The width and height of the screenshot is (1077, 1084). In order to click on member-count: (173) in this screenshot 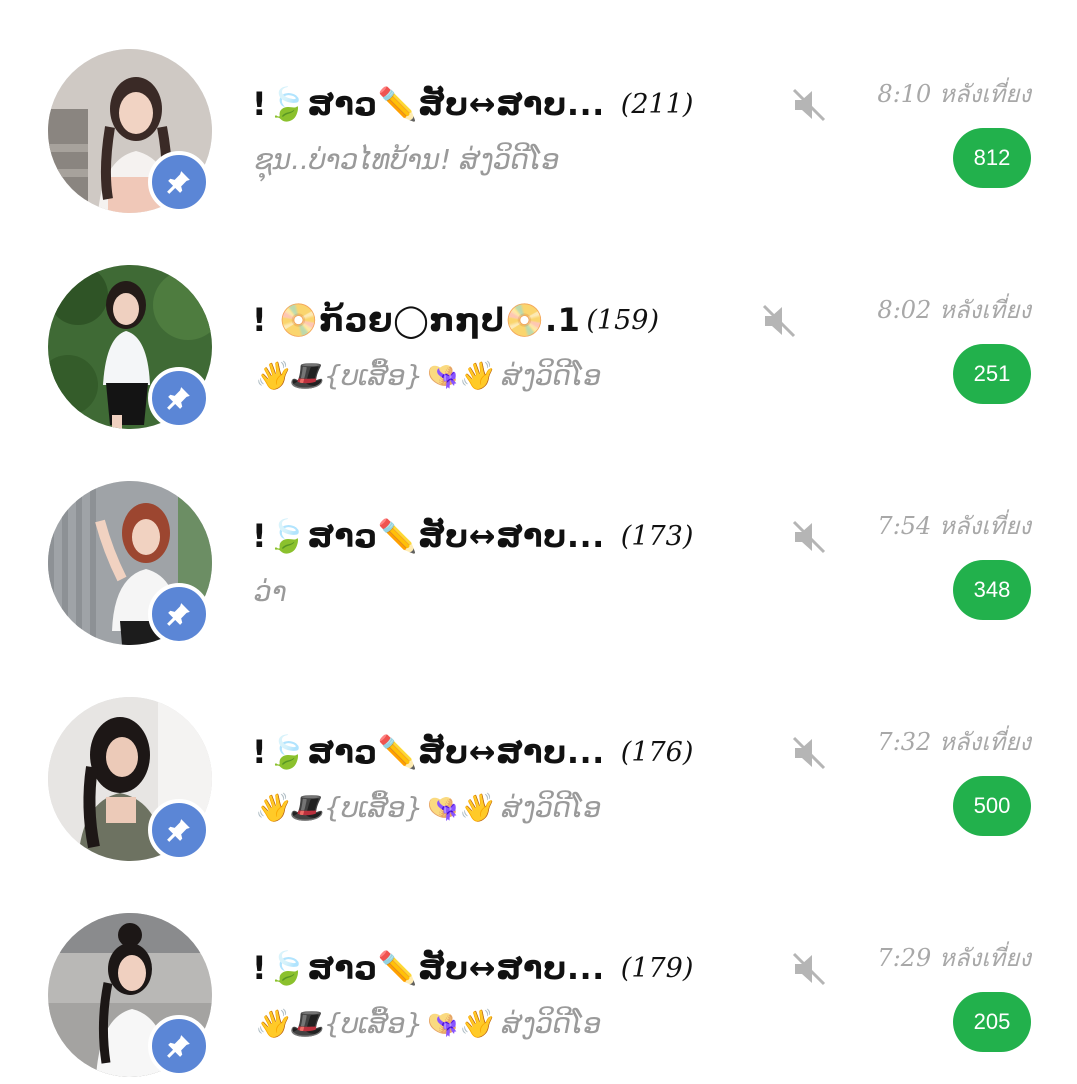, I will do `click(657, 536)`.